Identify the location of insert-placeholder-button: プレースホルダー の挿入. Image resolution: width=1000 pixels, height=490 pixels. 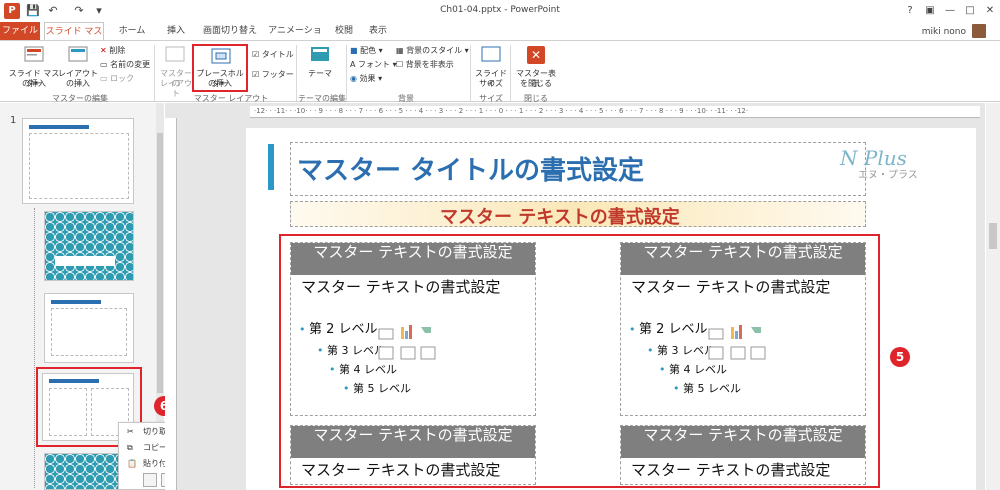
(220, 68).